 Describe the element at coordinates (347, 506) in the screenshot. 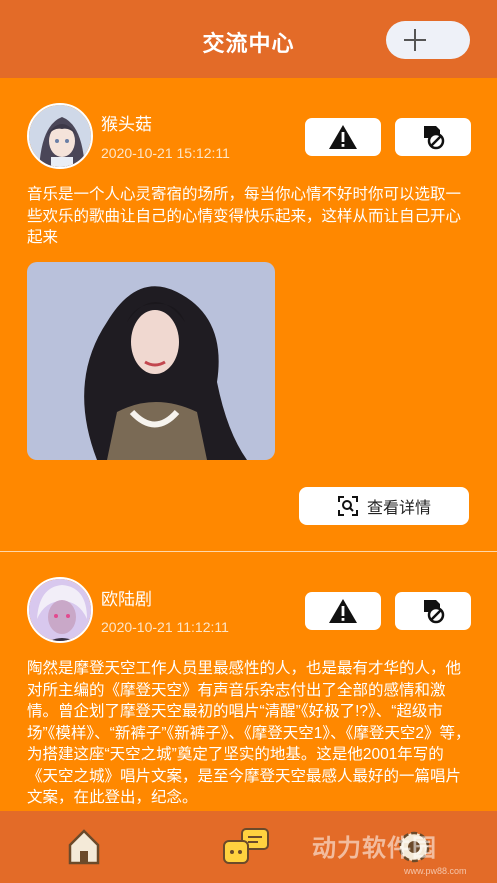

I see `scan-icon` at that location.